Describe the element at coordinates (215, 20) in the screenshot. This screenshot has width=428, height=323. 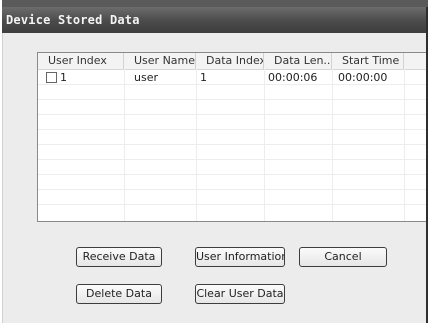
I see `title-bar: Device Stored Data` at that location.